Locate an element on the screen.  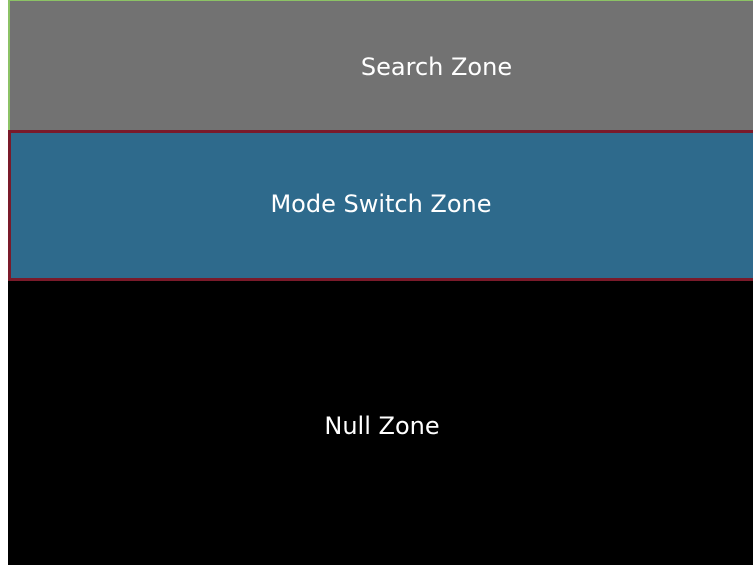
mode-switch-zone-label: Mode Switch Zone is located at coordinates (381, 203).